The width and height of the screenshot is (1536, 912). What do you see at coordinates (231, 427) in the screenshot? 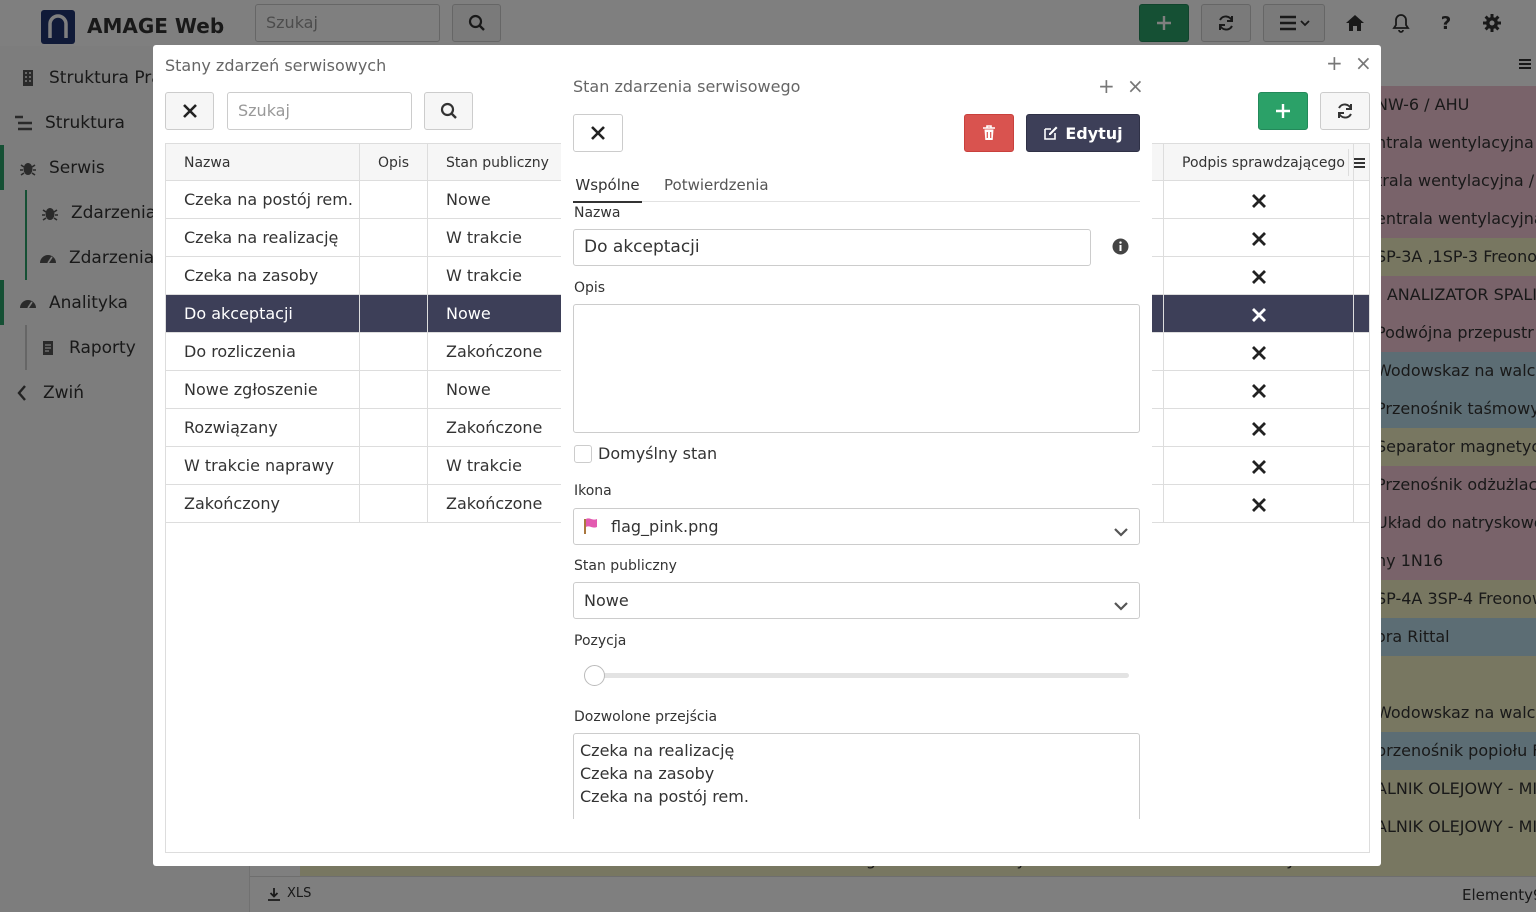
I see `cell-name: Rozwiązany` at bounding box center [231, 427].